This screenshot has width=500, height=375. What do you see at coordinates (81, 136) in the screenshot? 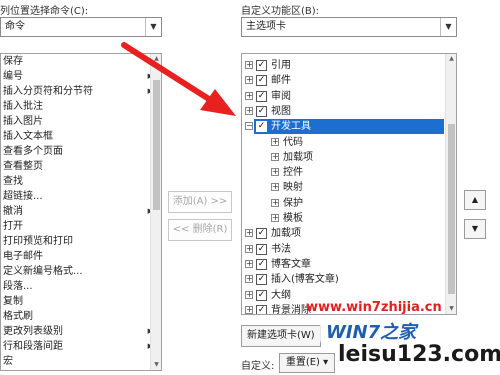
I see `command-list-item: 插入文本框` at bounding box center [81, 136].